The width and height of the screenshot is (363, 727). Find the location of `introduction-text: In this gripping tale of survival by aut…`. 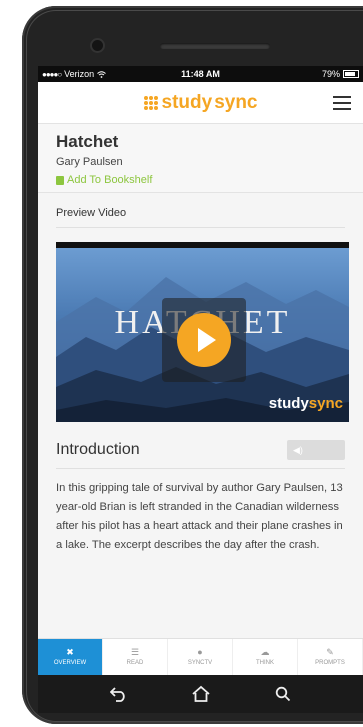

introduction-text: In this gripping tale of survival by aut… is located at coordinates (199, 516).